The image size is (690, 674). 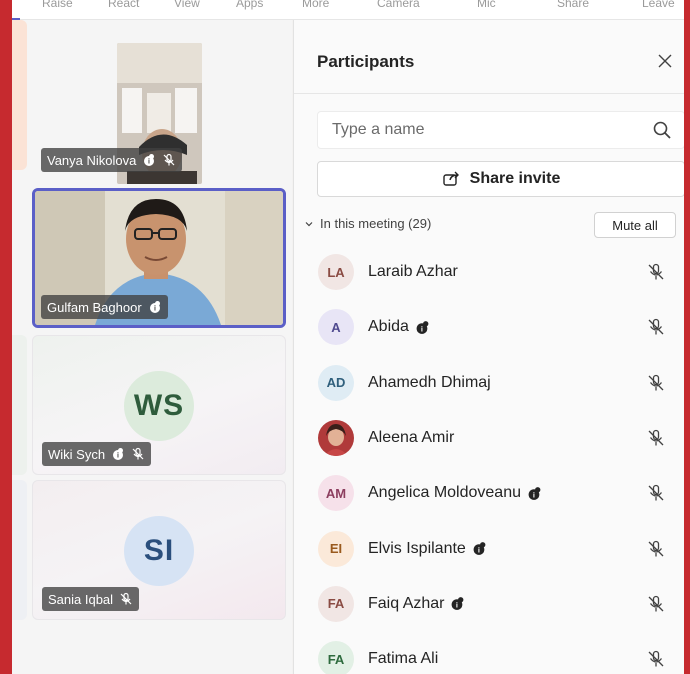 I want to click on participant-row: EI Elvis Ispilante i, so click(x=489, y=549).